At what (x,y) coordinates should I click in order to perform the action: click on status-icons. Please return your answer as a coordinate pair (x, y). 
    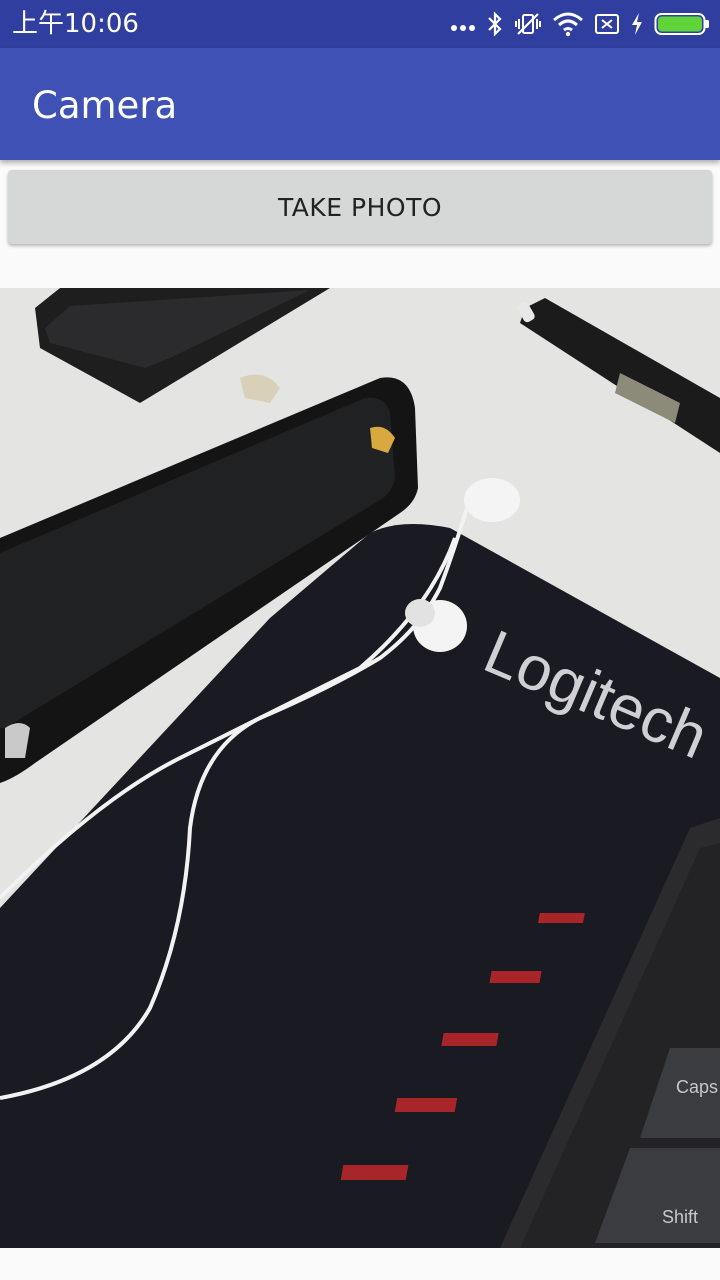
    Looking at the image, I should click on (580, 24).